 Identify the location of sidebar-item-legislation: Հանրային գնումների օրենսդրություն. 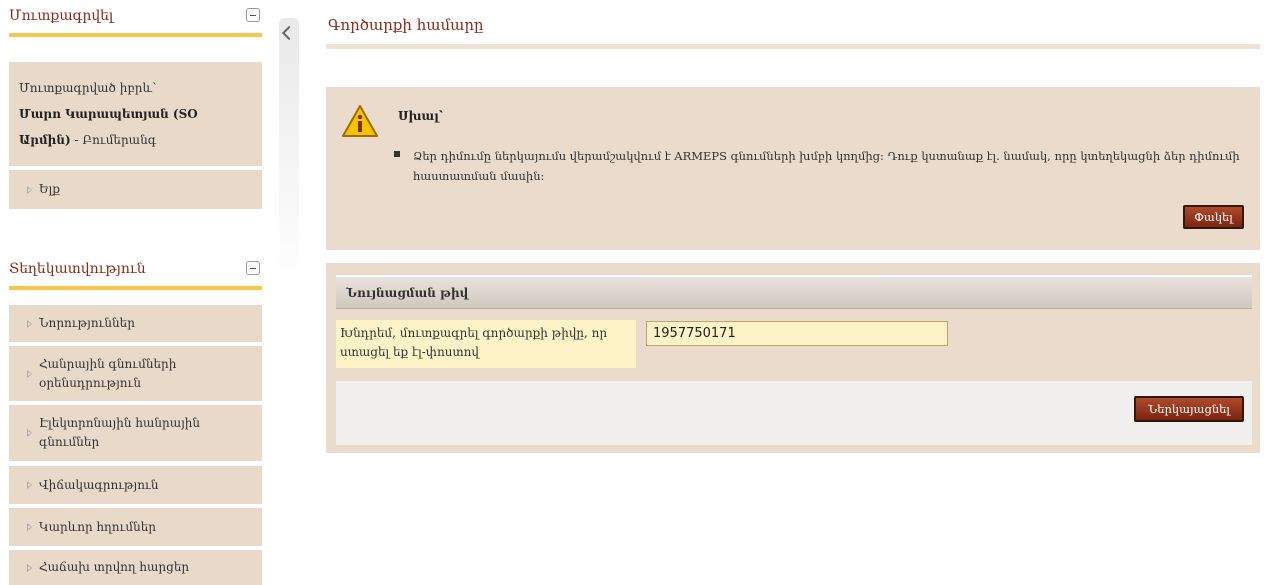
(135, 373).